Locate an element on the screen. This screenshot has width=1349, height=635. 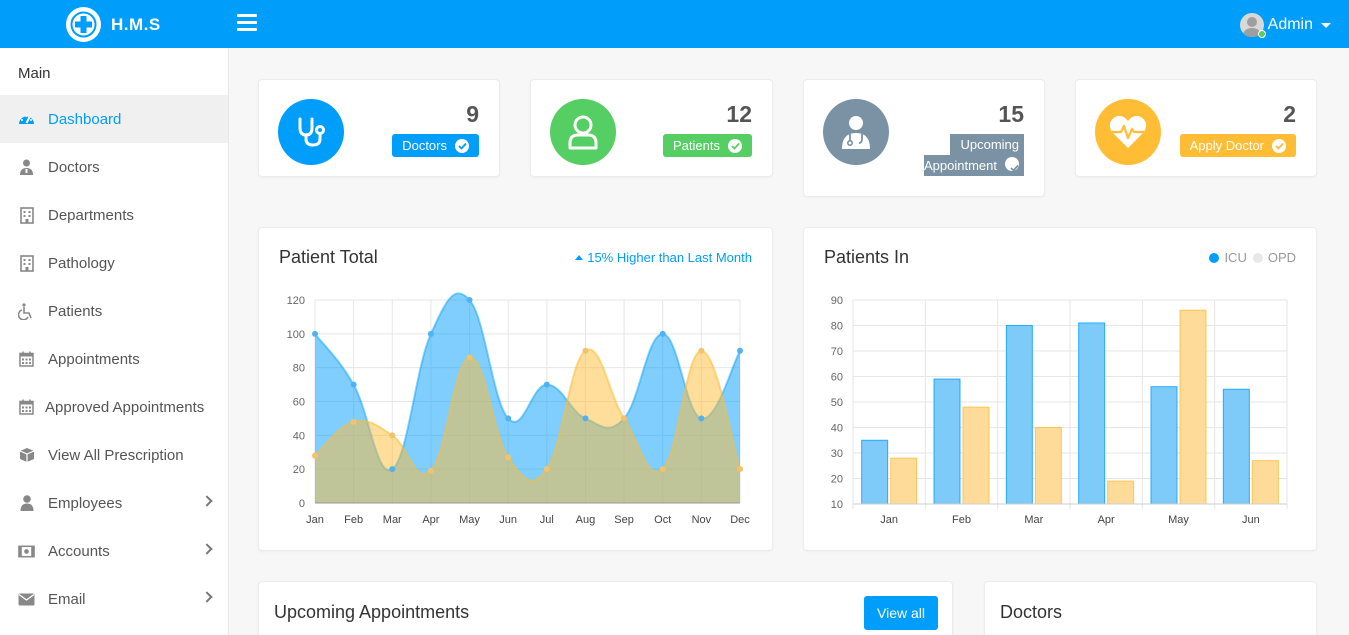
badge-label: Apply Doctor is located at coordinates (1226, 145).